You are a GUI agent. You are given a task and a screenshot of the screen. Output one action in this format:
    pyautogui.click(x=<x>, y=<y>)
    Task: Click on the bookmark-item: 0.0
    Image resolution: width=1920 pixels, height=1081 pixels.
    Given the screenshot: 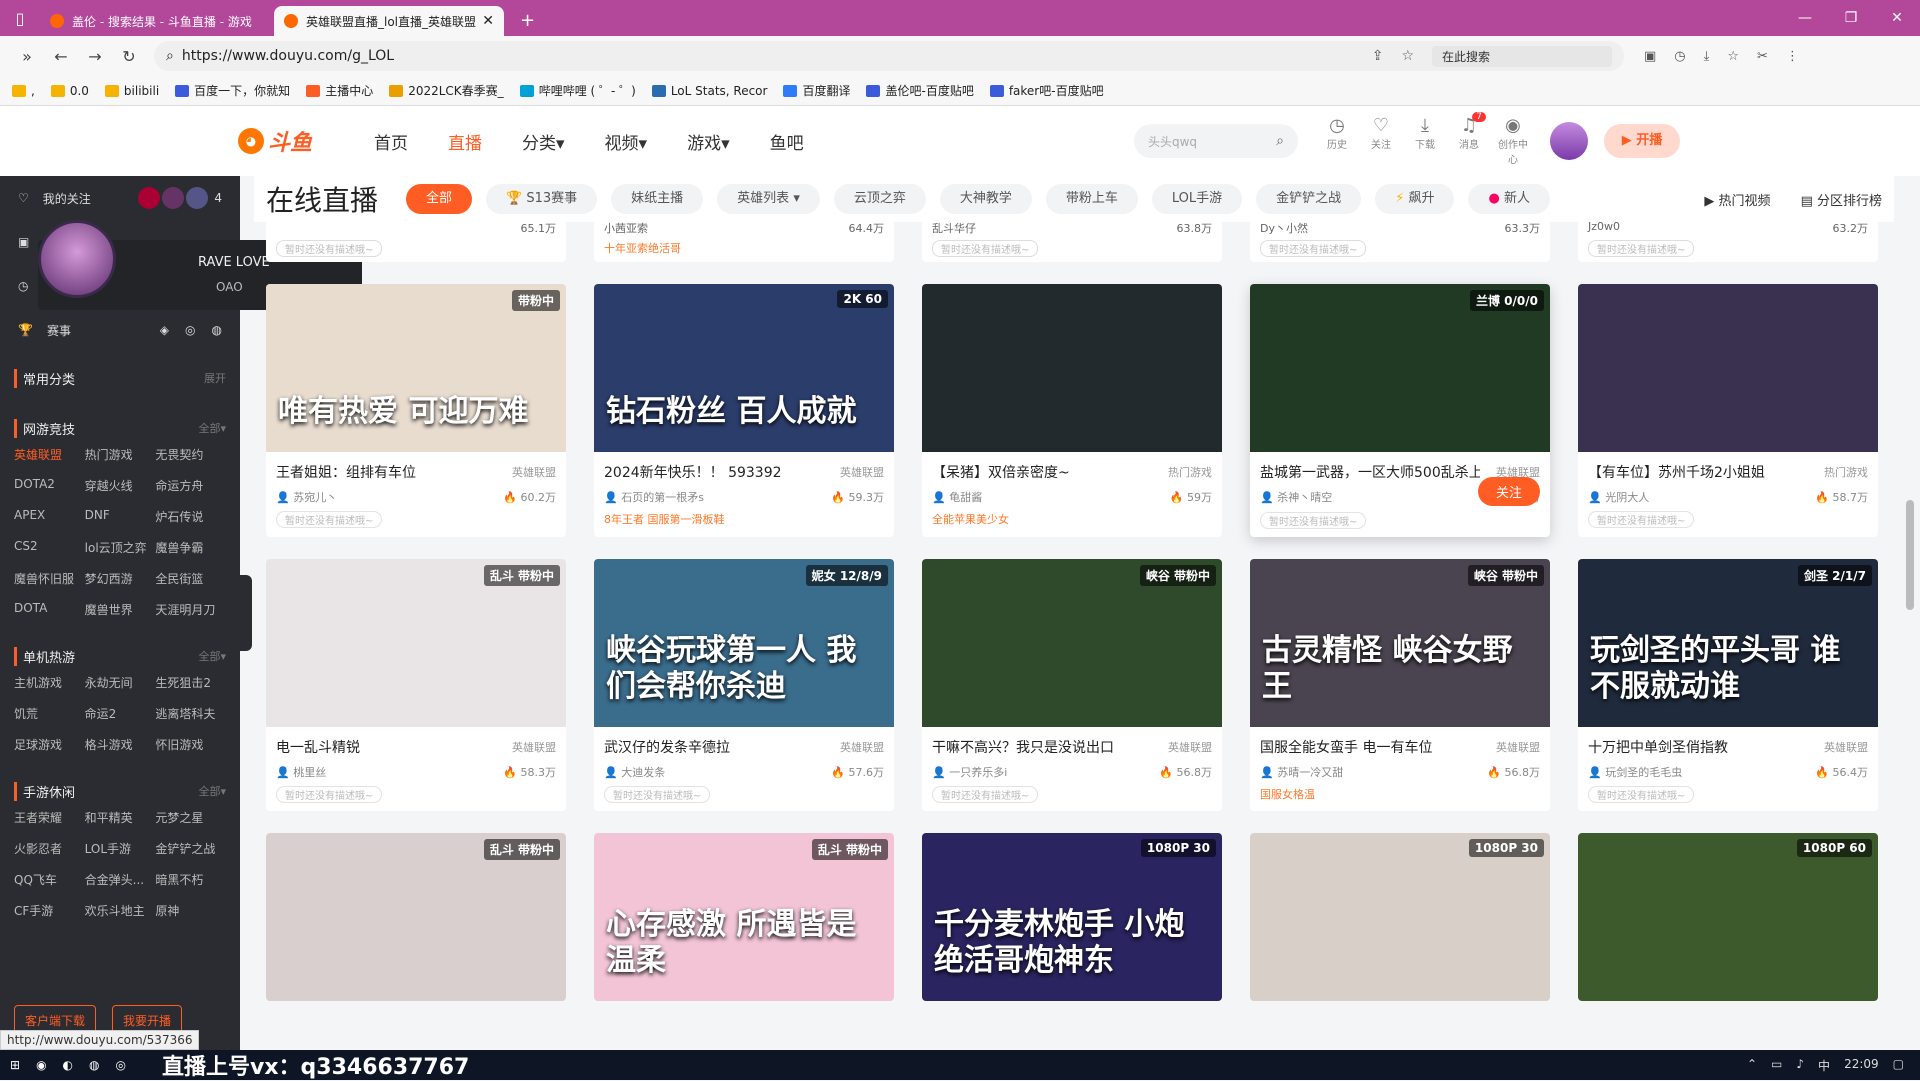 What is the action you would take?
    pyautogui.click(x=69, y=91)
    